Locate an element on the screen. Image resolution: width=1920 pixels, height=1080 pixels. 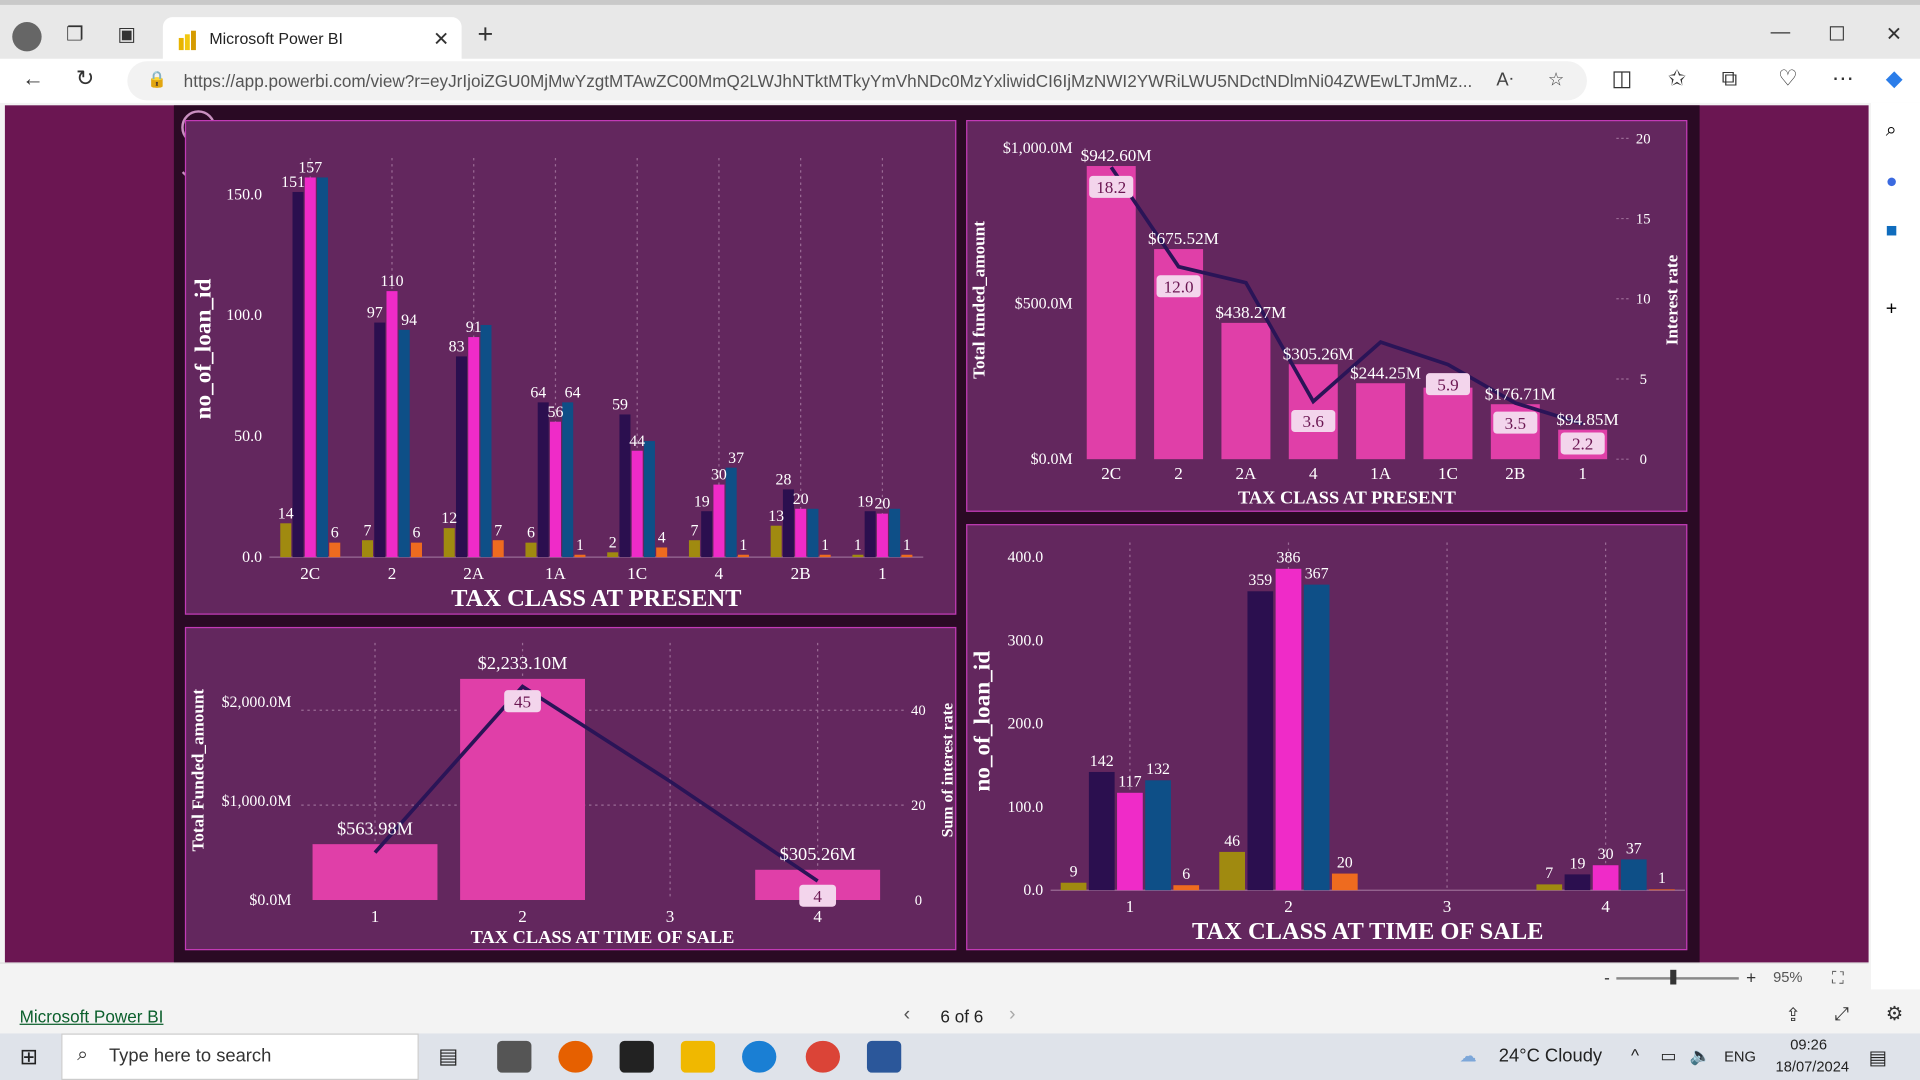
network-icon: ▭ is located at coordinates (1668, 1056).